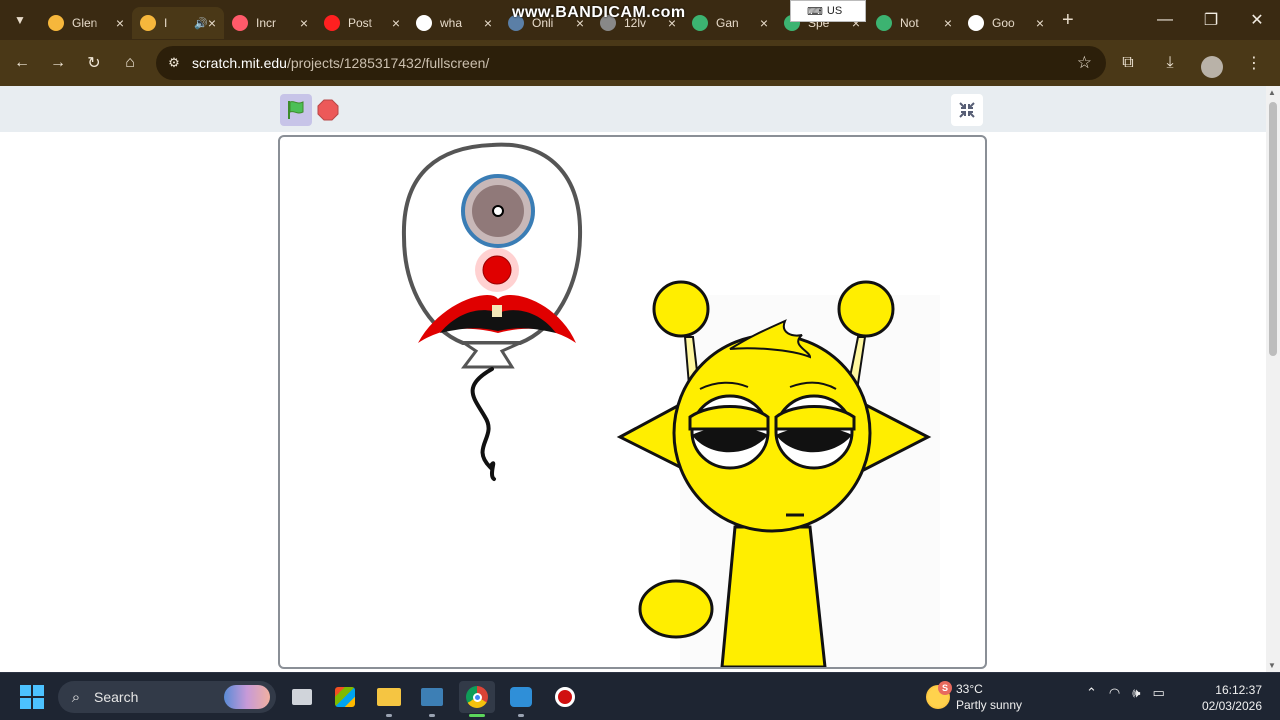  I want to click on minimize-button: —, so click(1165, 20).